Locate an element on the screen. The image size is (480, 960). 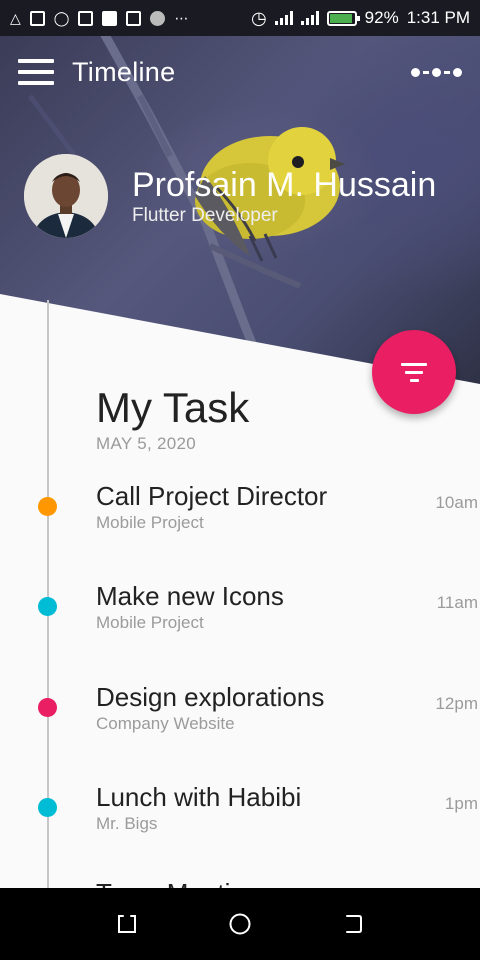
system-icons: ◷ 92% 1:31 PM is located at coordinates (360, 18).